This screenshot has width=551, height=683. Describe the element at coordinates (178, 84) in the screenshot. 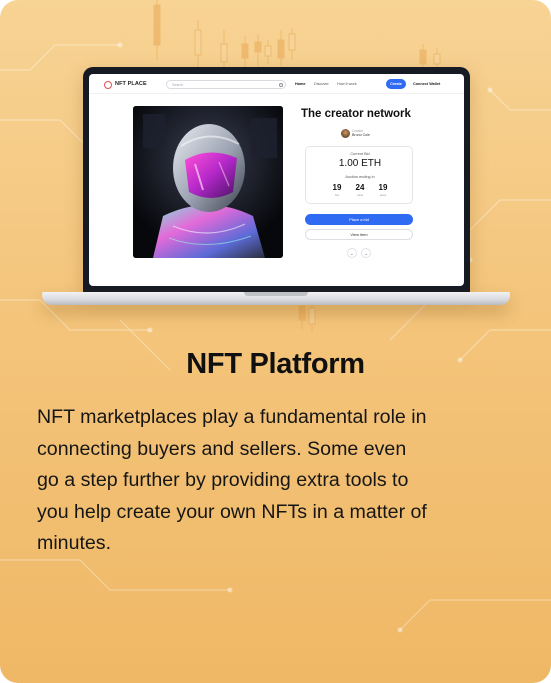

I see `search-placeholder: Search` at that location.